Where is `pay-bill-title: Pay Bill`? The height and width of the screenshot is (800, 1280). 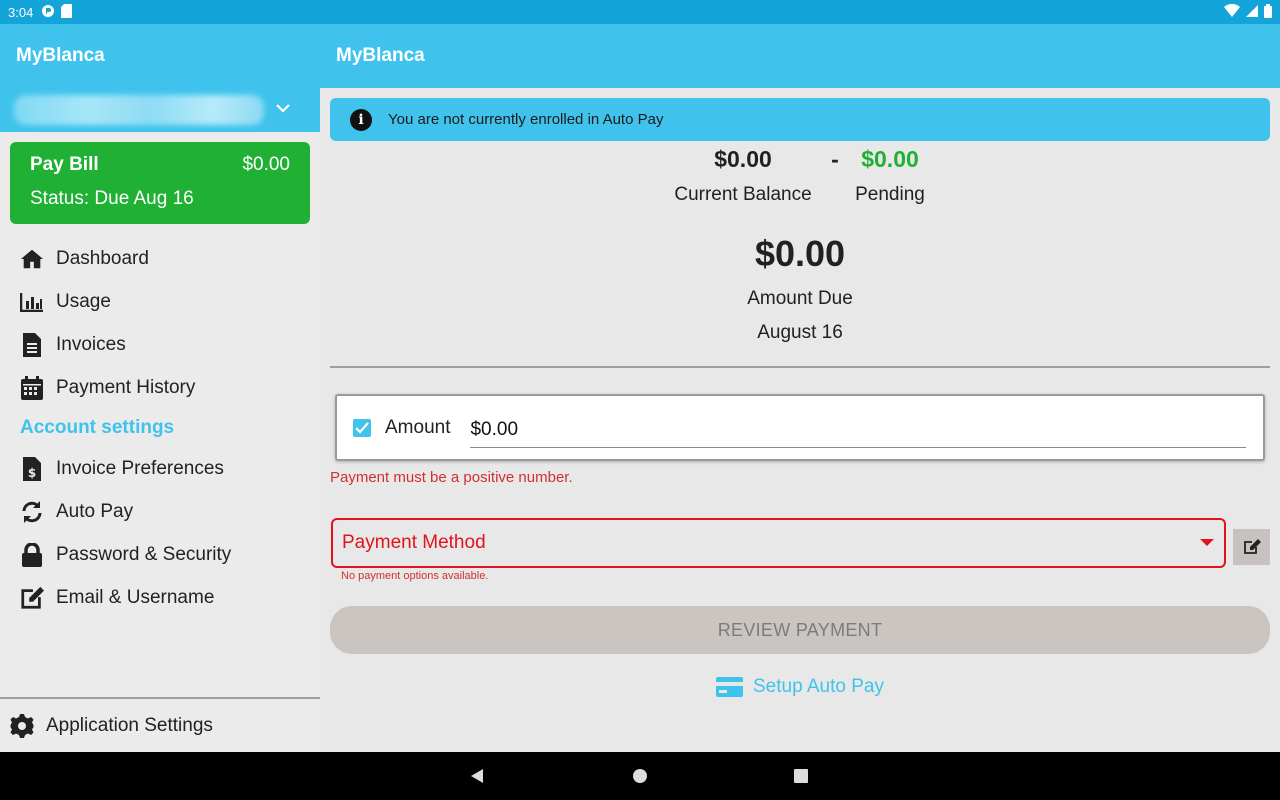
pay-bill-title: Pay Bill is located at coordinates (64, 164).